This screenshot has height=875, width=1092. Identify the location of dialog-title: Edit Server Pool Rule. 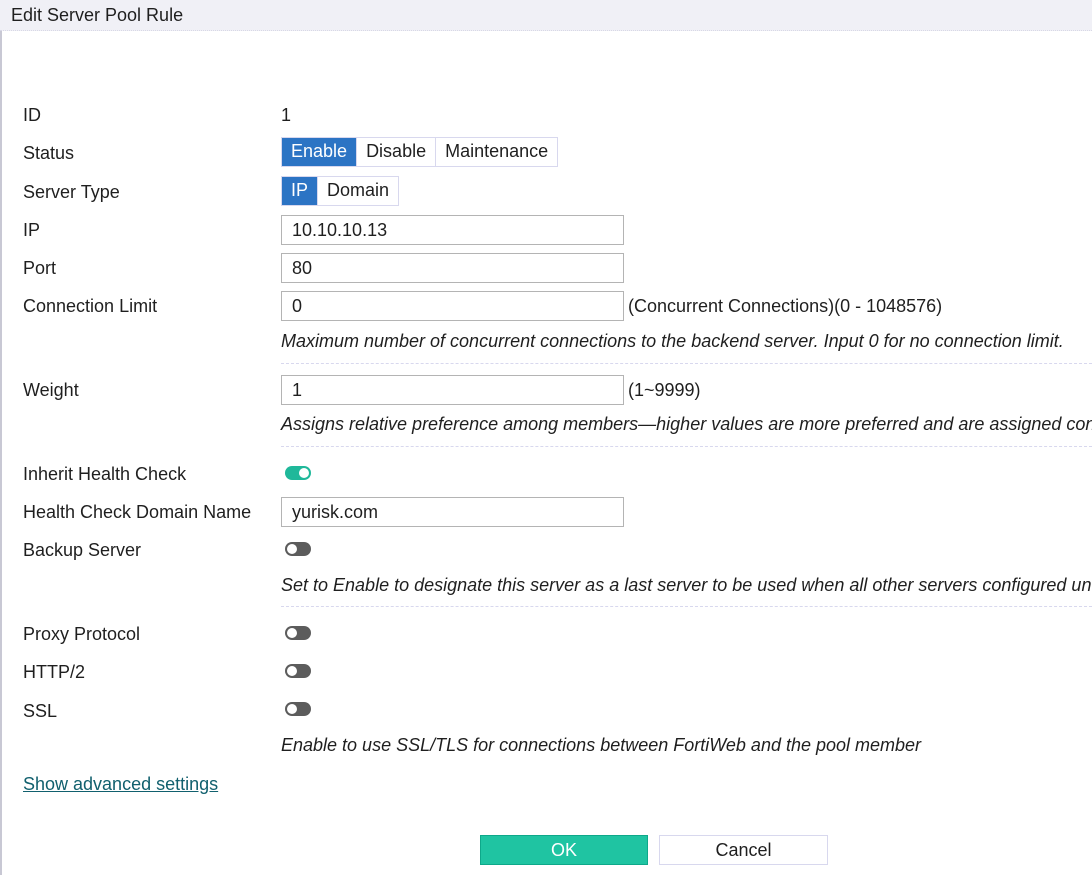
(97, 15).